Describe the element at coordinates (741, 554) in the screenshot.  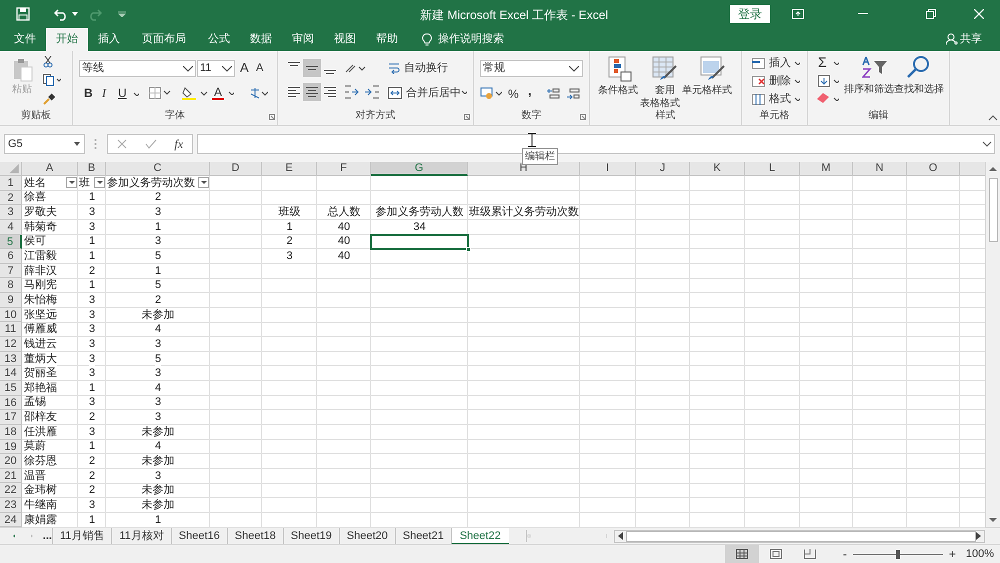
I see `view-normal-button` at that location.